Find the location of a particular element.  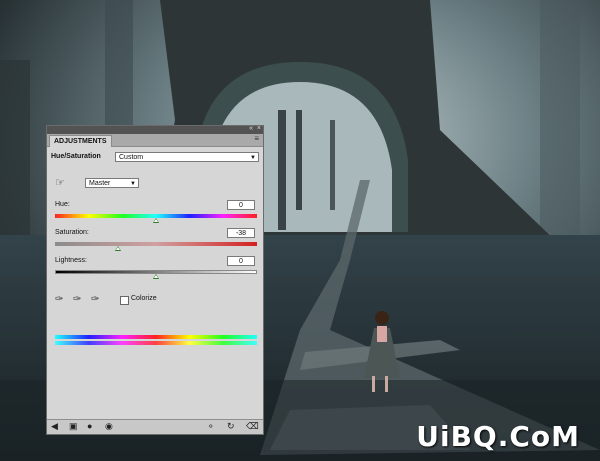

tab-adjustments: ADJUSTMENTS is located at coordinates (80, 141).